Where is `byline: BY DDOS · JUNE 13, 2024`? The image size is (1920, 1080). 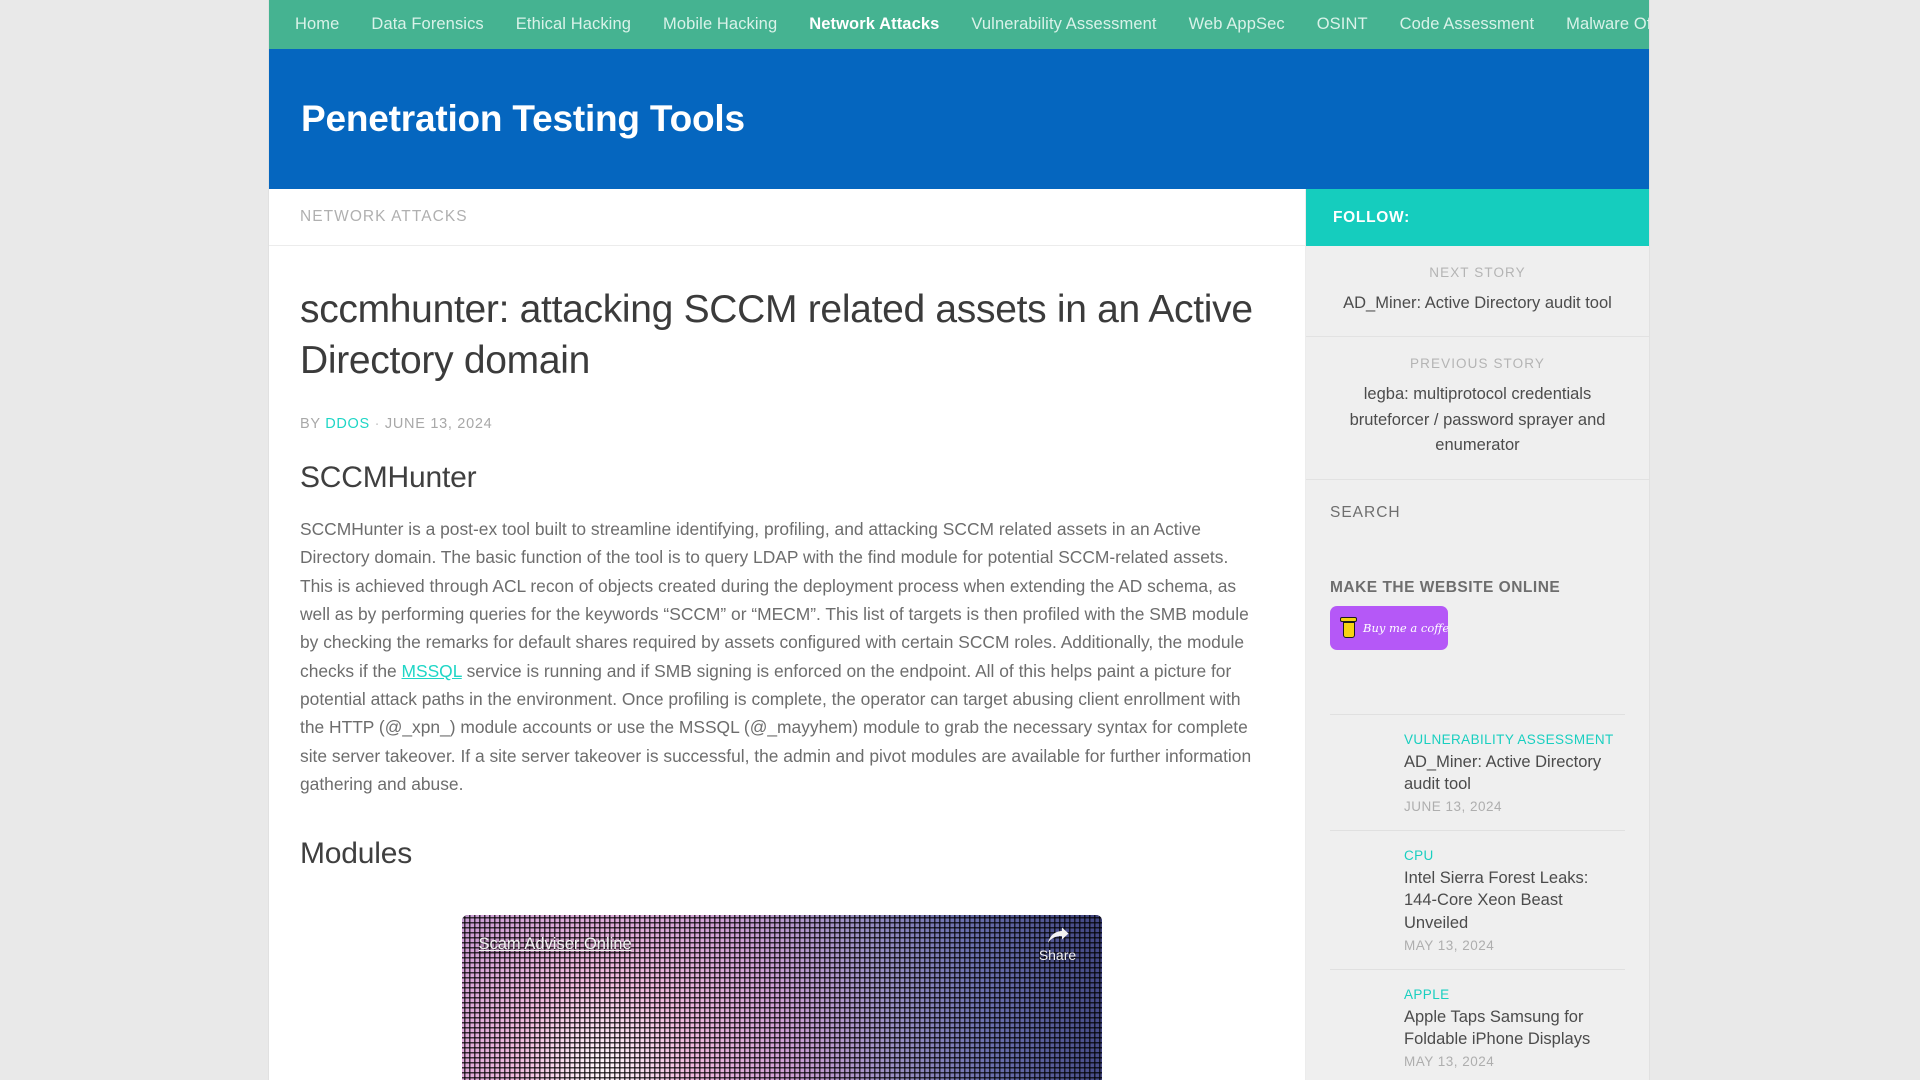 byline: BY DDOS · JUNE 13, 2024 is located at coordinates (781, 424).